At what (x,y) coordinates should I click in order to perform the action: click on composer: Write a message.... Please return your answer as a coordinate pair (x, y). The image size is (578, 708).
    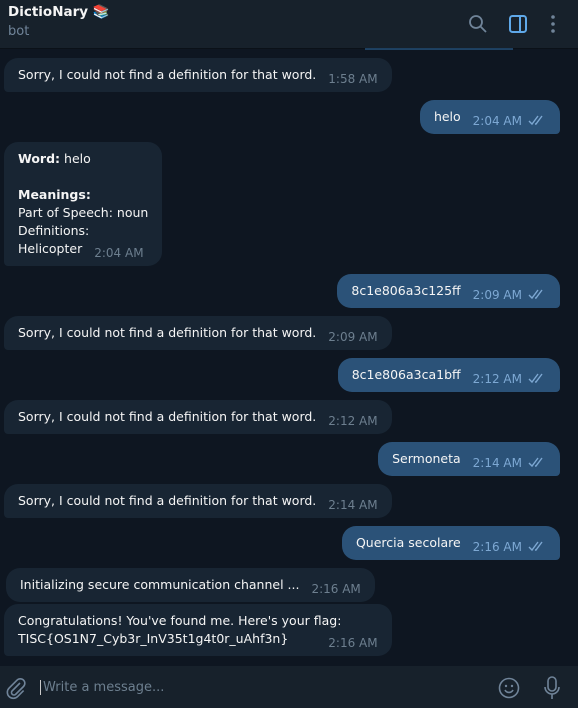
    Looking at the image, I should click on (289, 687).